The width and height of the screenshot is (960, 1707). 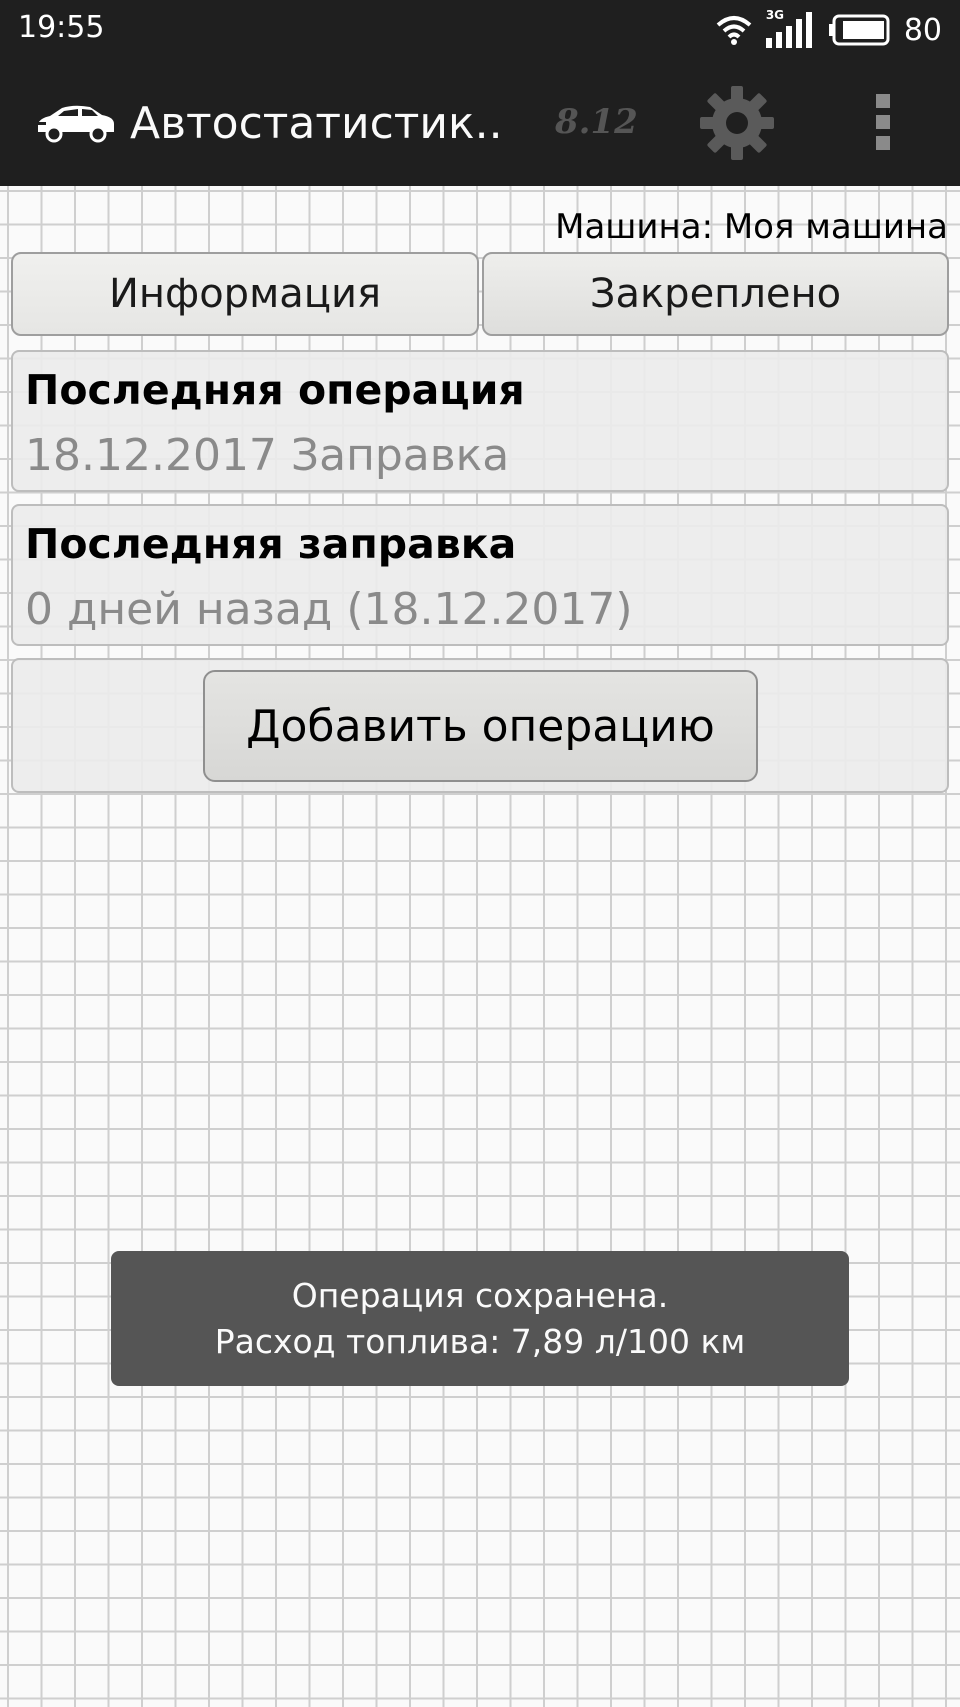 I want to click on add-operation-panel: Добавить операцию, so click(x=480, y=725).